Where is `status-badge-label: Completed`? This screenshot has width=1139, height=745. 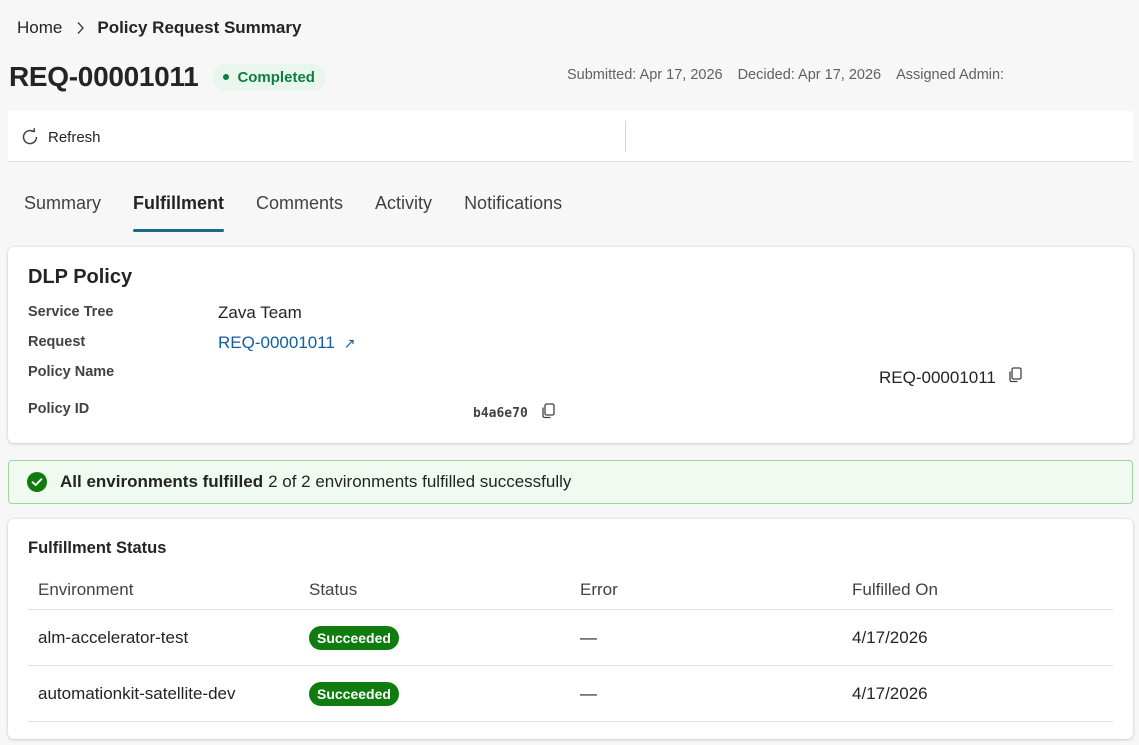 status-badge-label: Completed is located at coordinates (276, 77).